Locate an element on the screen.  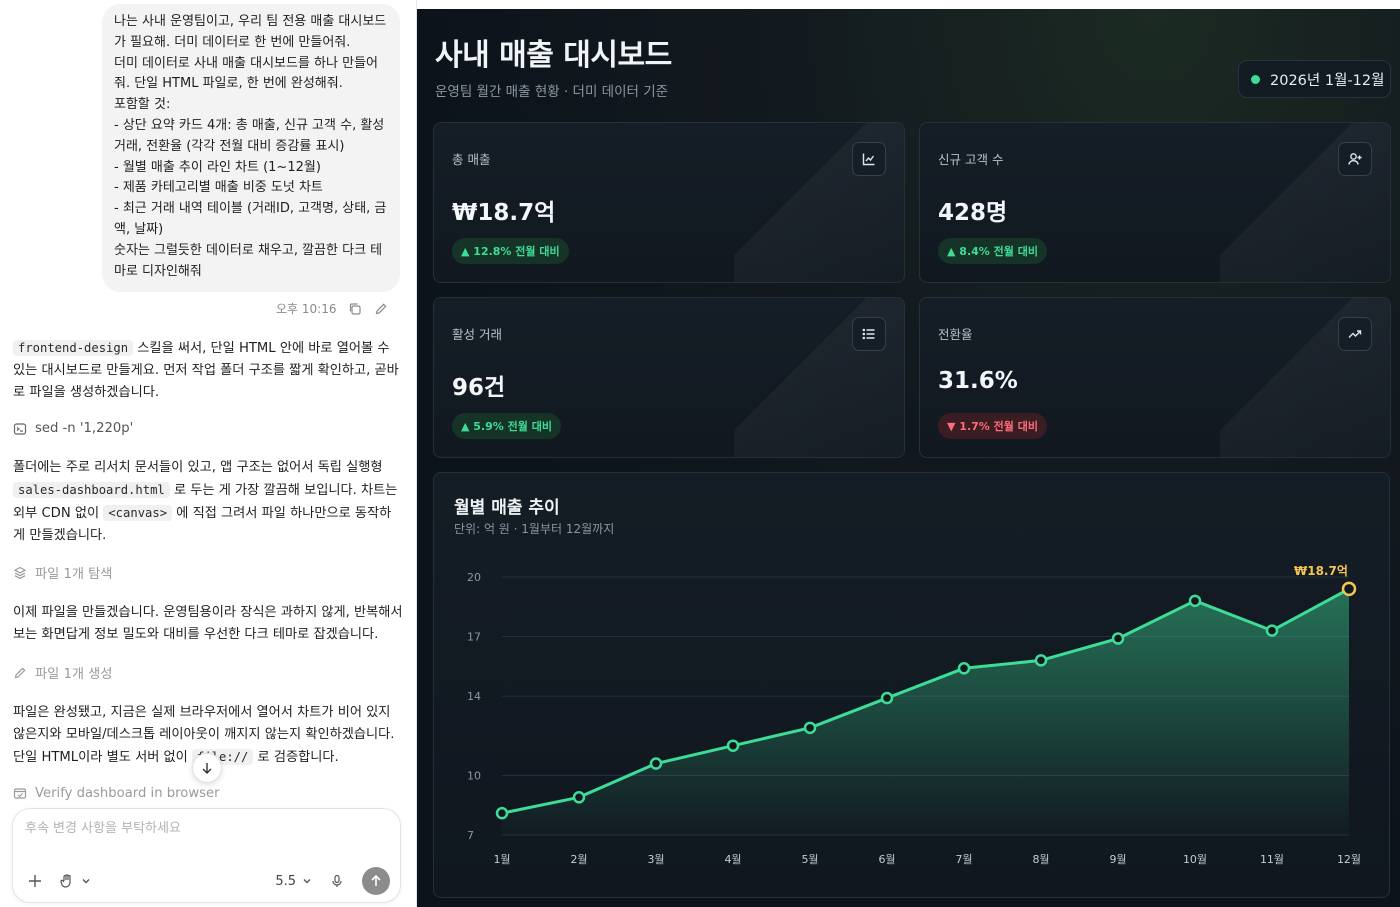
composer-right-tools: 5.5 is located at coordinates (332, 881).